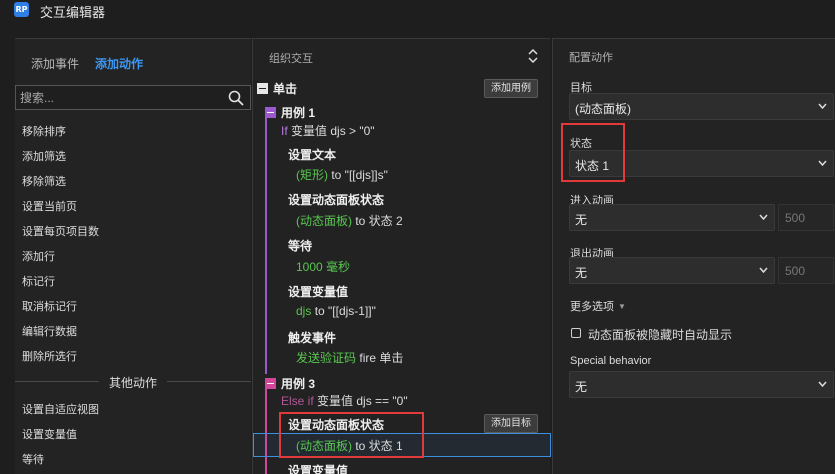 This screenshot has height=474, width=835. I want to click on search-box, so click(133, 97).